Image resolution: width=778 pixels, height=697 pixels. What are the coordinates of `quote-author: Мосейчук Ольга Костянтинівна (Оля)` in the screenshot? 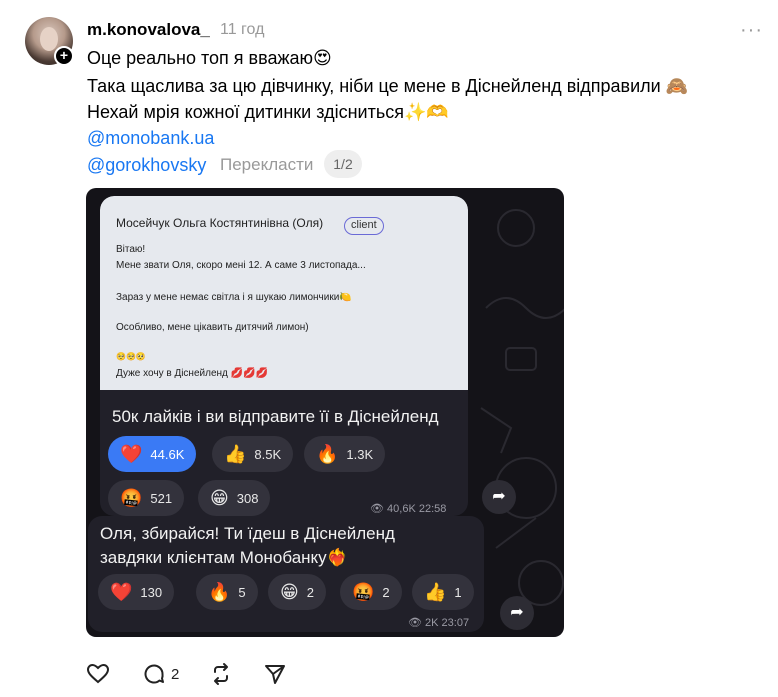 It's located at (220, 223).